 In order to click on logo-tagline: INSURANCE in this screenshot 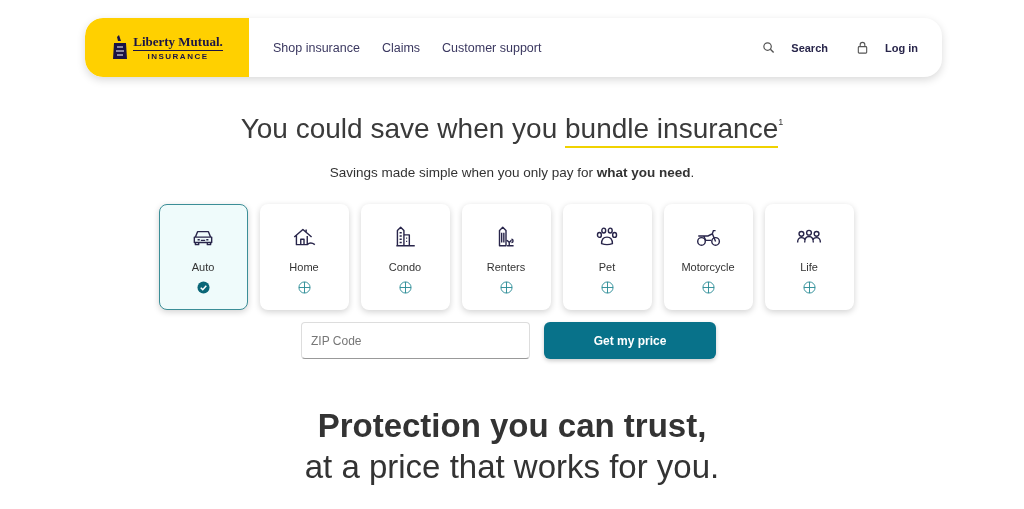, I will do `click(178, 56)`.